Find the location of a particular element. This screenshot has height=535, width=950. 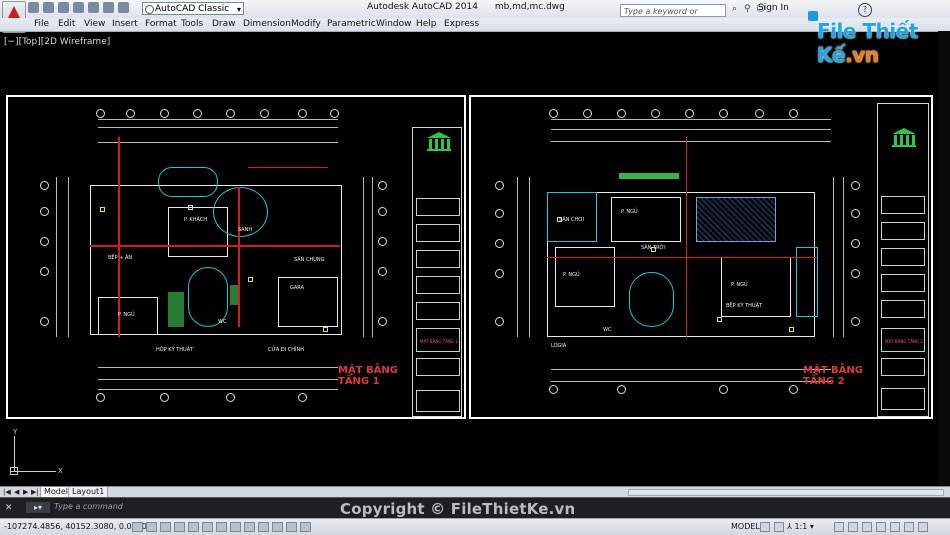

menu-edit: Edit is located at coordinates (66, 24).